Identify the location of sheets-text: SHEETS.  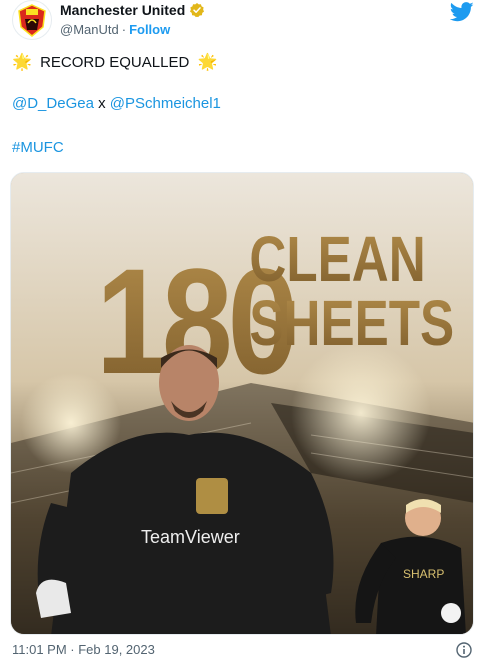
(351, 324).